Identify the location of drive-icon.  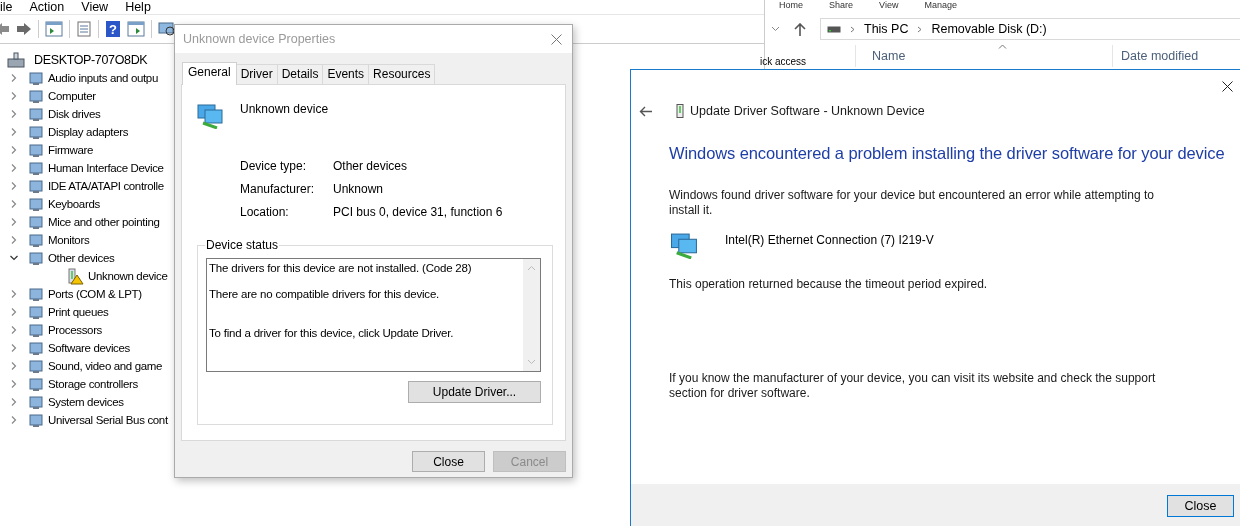
(834, 29).